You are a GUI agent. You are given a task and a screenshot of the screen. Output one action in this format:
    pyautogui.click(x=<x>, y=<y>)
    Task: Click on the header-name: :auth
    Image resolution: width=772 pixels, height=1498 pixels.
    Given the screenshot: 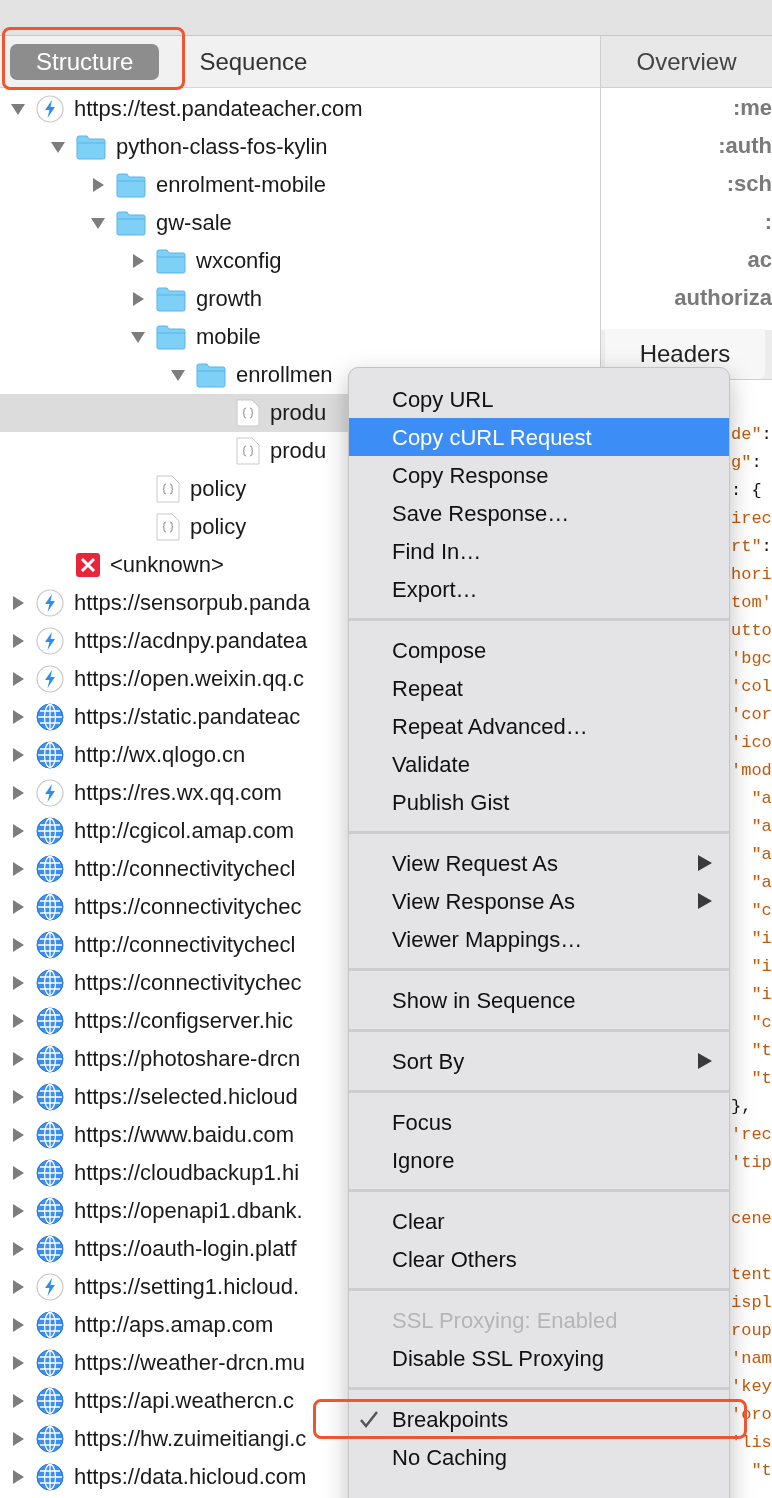 What is the action you would take?
    pyautogui.click(x=745, y=145)
    